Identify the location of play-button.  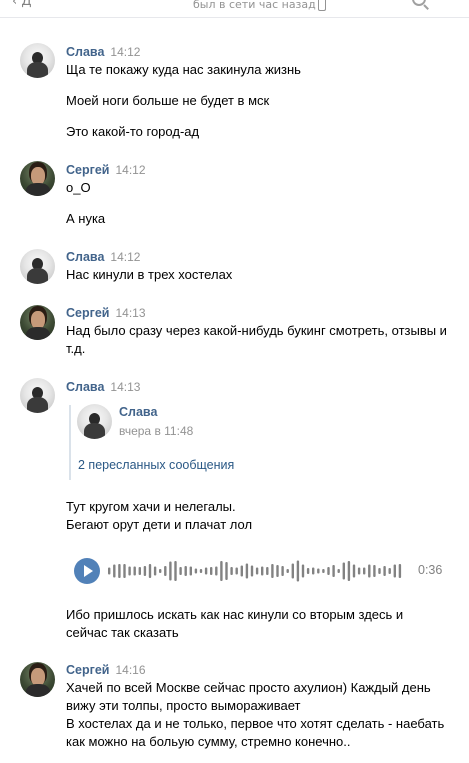
(87, 571).